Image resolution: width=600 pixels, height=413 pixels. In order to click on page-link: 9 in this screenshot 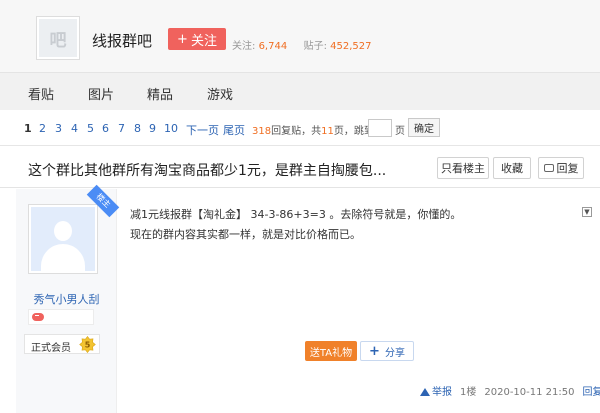, I will do `click(152, 128)`.